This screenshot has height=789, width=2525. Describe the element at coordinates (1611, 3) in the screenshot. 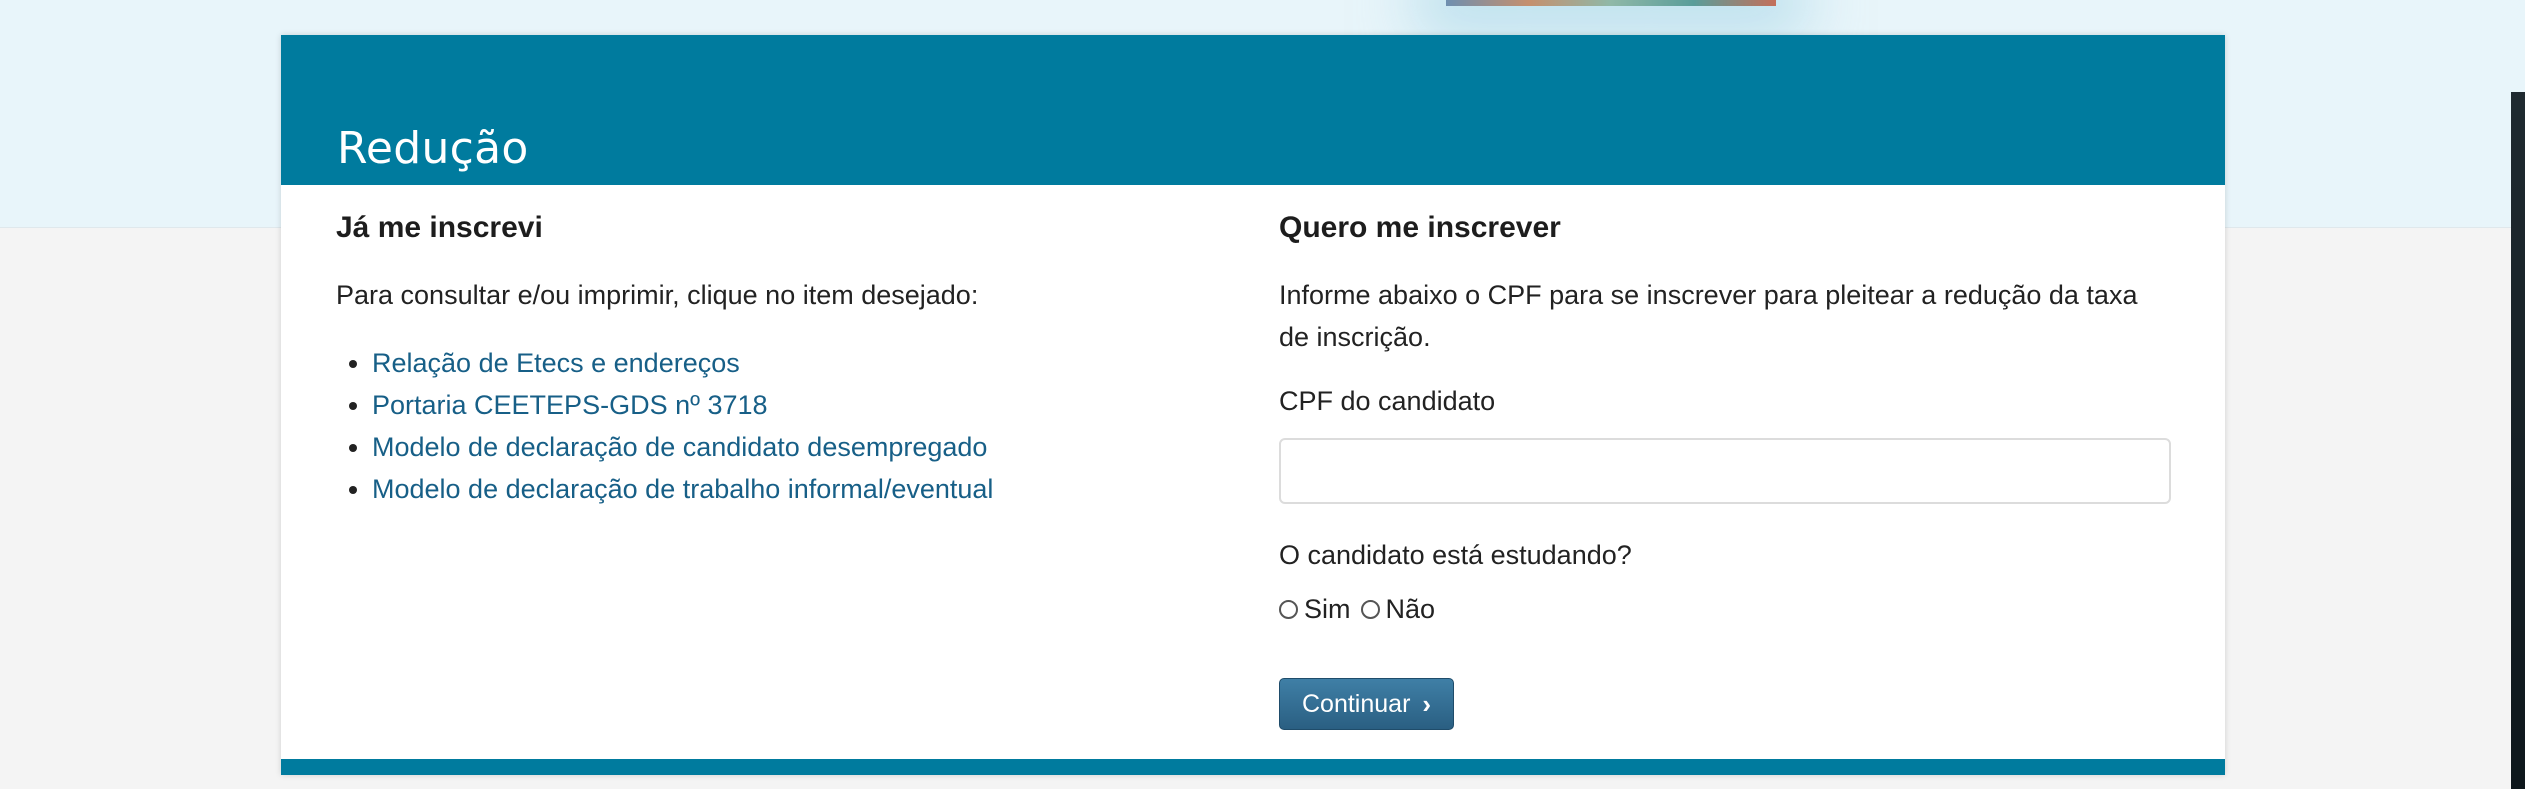

I see `banner-image-strip` at that location.